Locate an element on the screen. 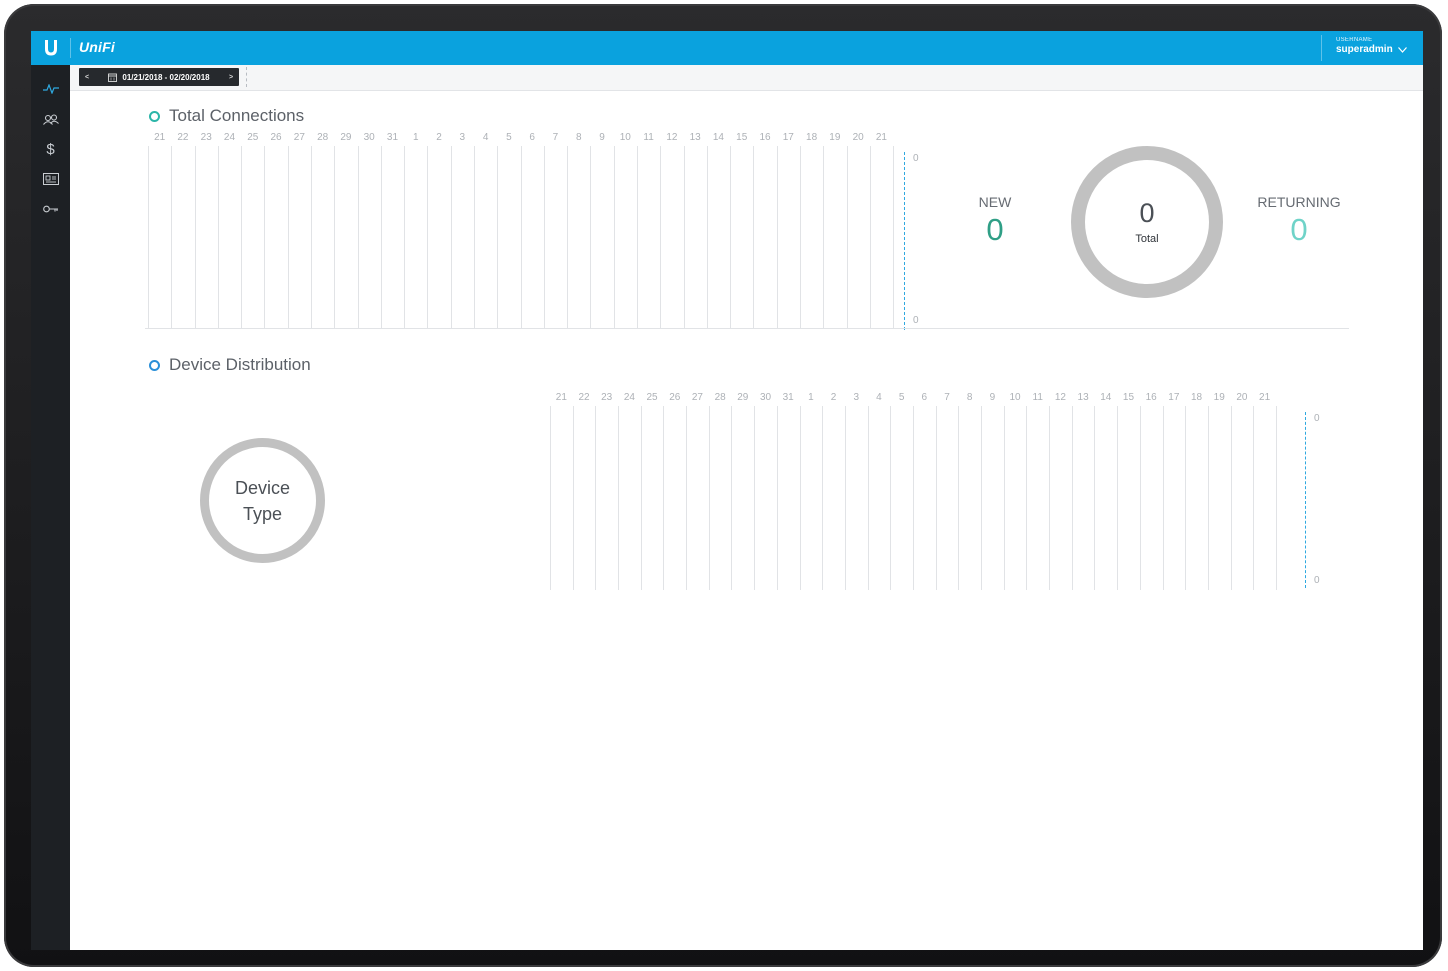 Image resolution: width=1448 pixels, height=971 pixels. new-connections-stat: NEW 0 is located at coordinates (995, 221).